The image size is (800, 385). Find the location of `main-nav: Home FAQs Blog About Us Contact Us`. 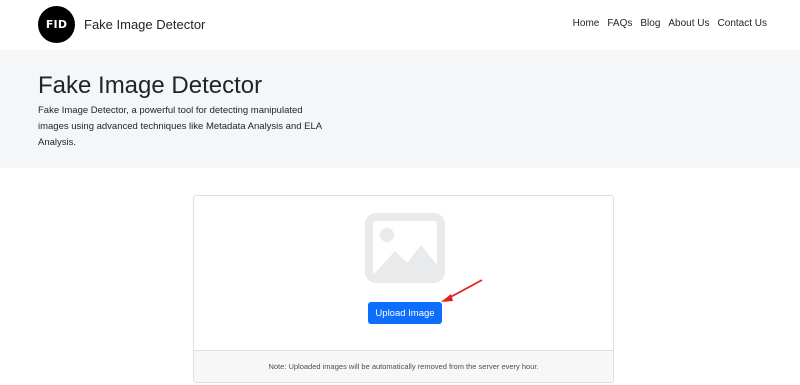

main-nav: Home FAQs Blog About Us Contact Us is located at coordinates (670, 23).